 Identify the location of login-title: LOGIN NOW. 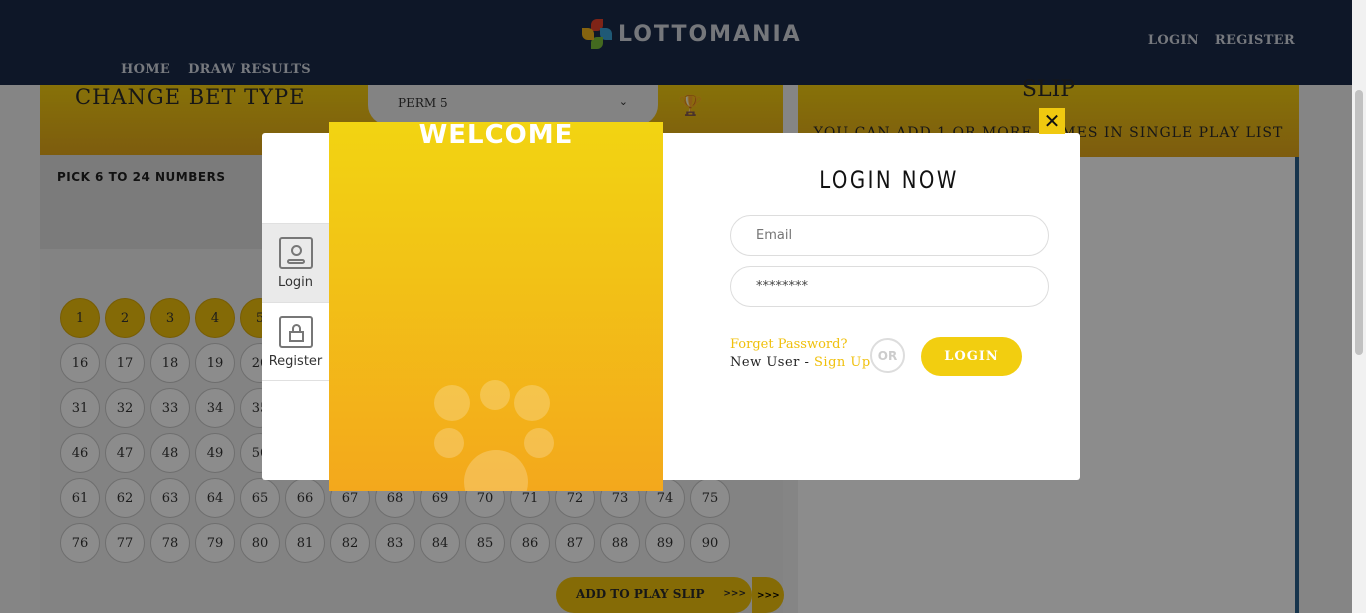
(889, 180).